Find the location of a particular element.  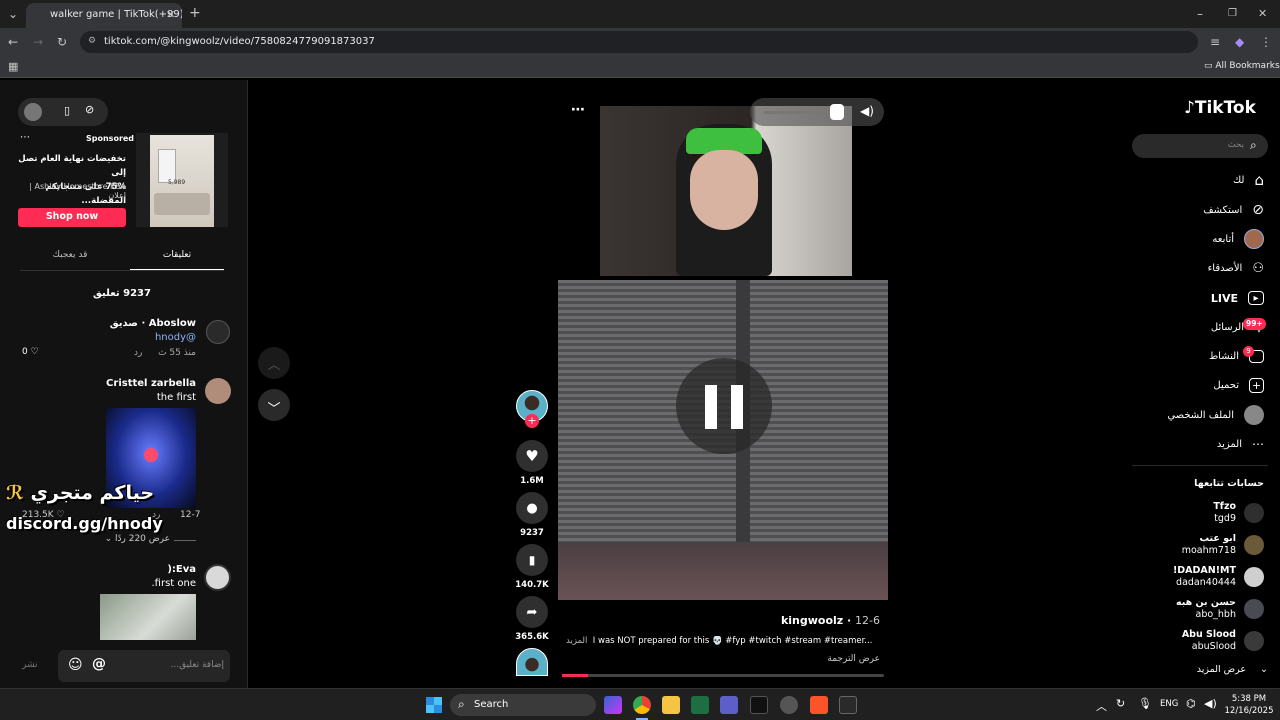

new-tab-icon: + is located at coordinates (195, 13).